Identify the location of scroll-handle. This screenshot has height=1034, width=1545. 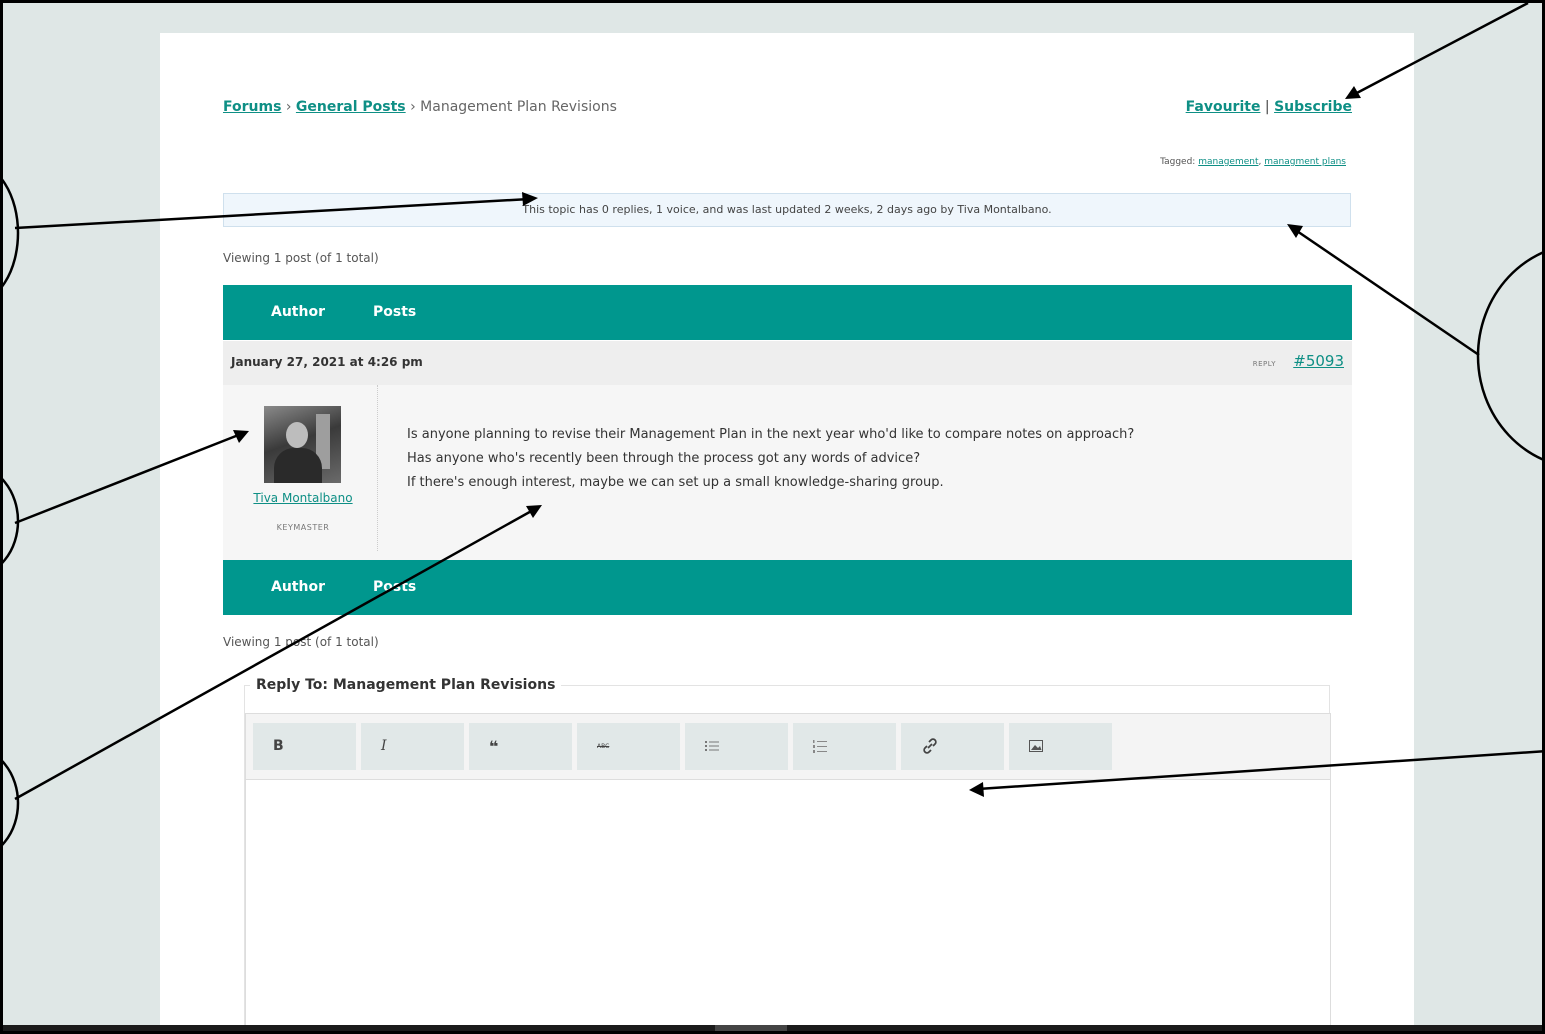
(751, 1028).